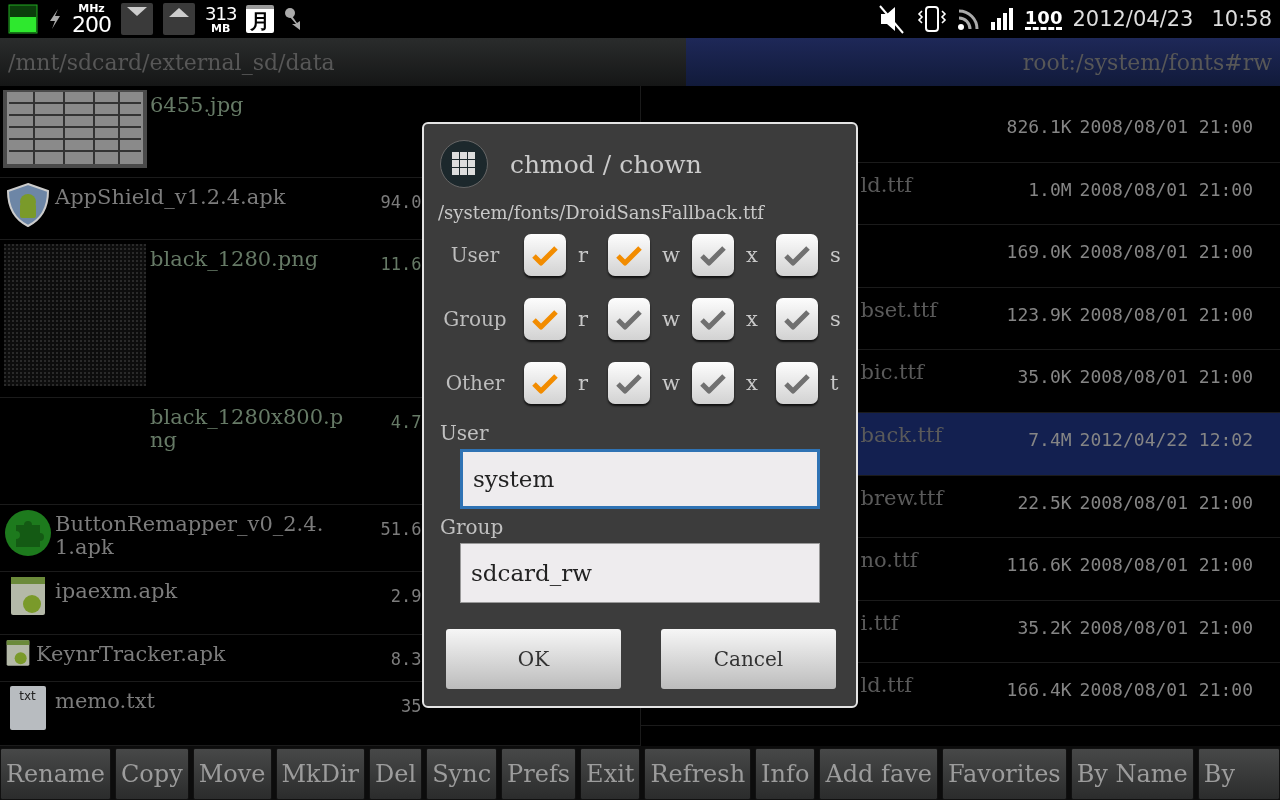  Describe the element at coordinates (640, 479) in the screenshot. I see `input-field: system` at that location.